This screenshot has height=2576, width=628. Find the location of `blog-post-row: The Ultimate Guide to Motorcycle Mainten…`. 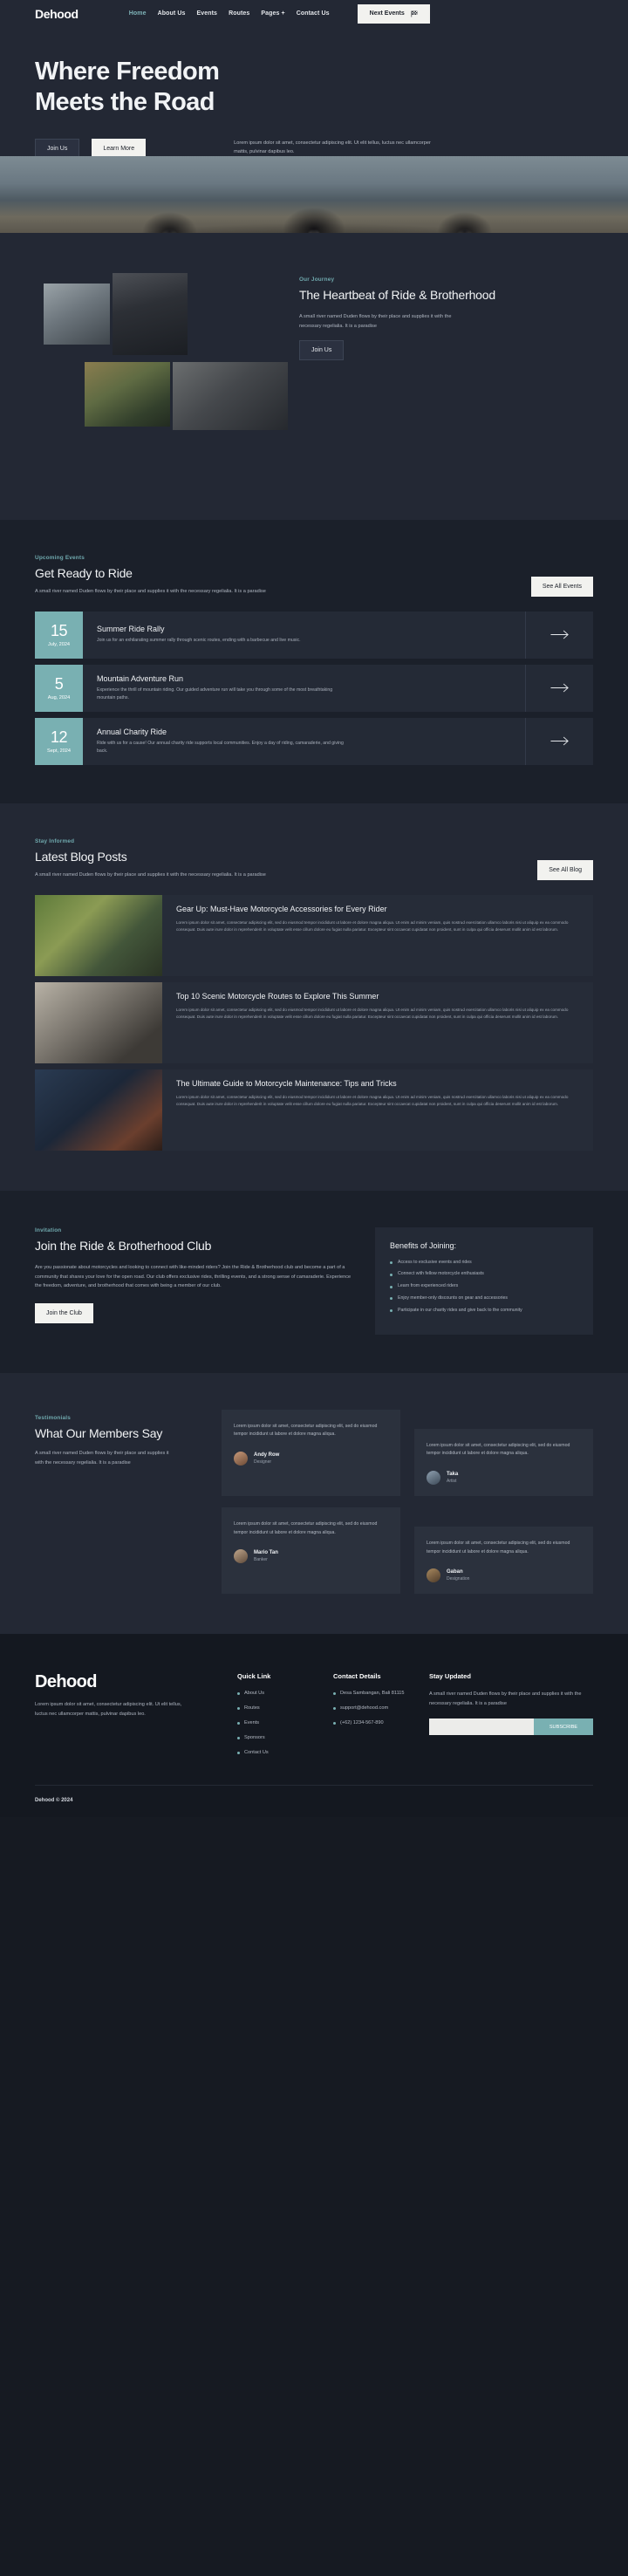

blog-post-row: The Ultimate Guide to Motorcycle Mainten… is located at coordinates (314, 1110).